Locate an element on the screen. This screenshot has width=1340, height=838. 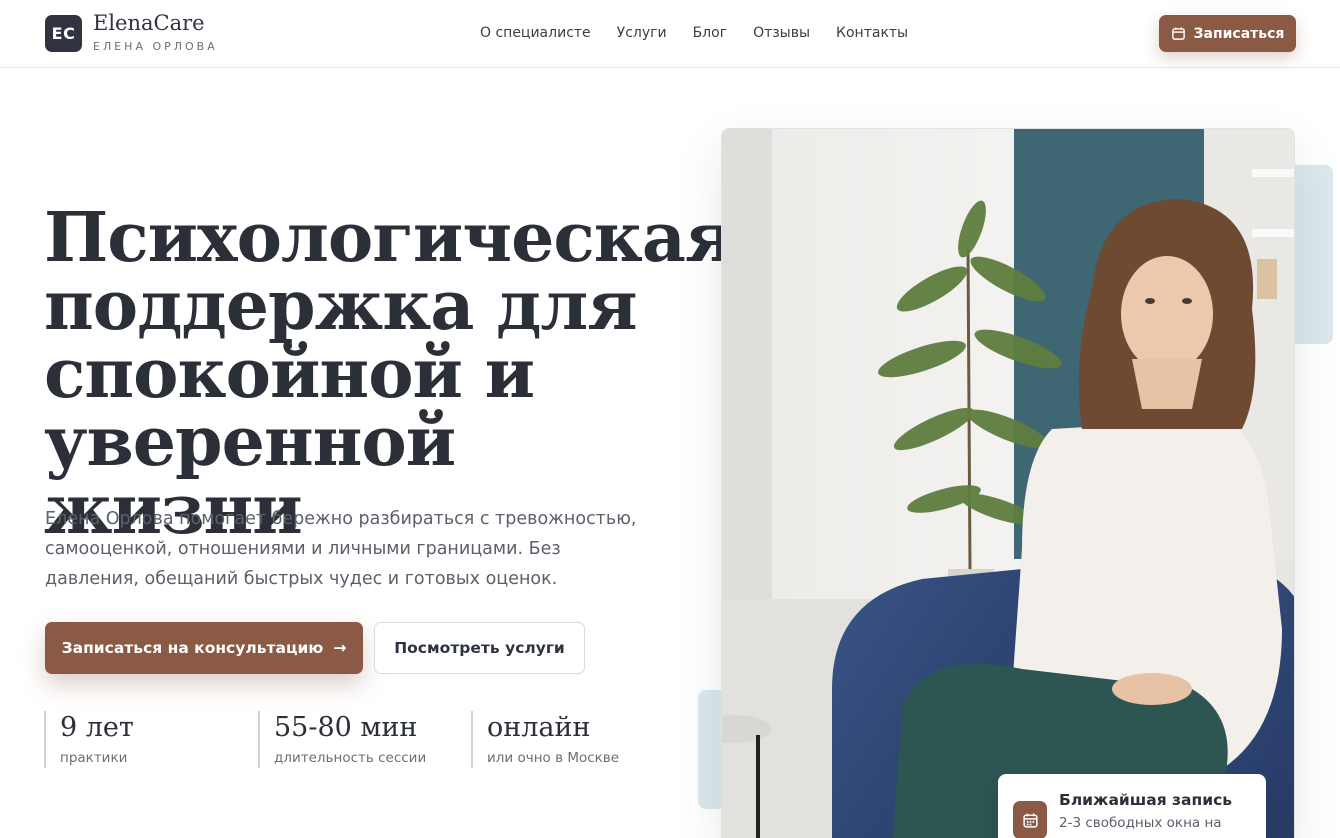
nav-item-contacts: Контакты is located at coordinates (872, 33).